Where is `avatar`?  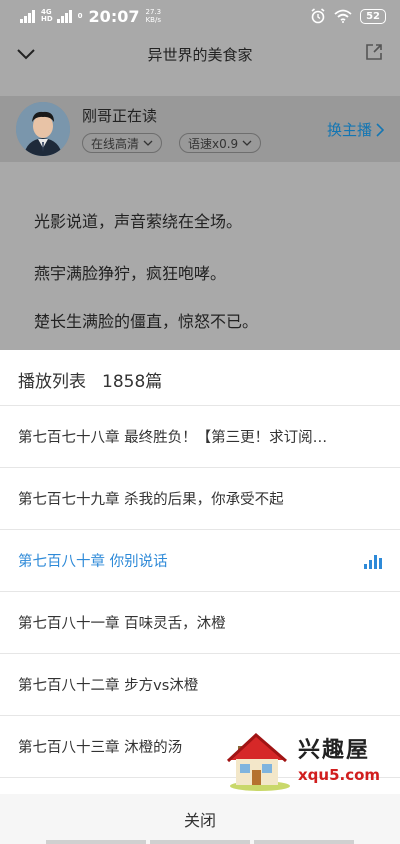
avatar is located at coordinates (43, 129).